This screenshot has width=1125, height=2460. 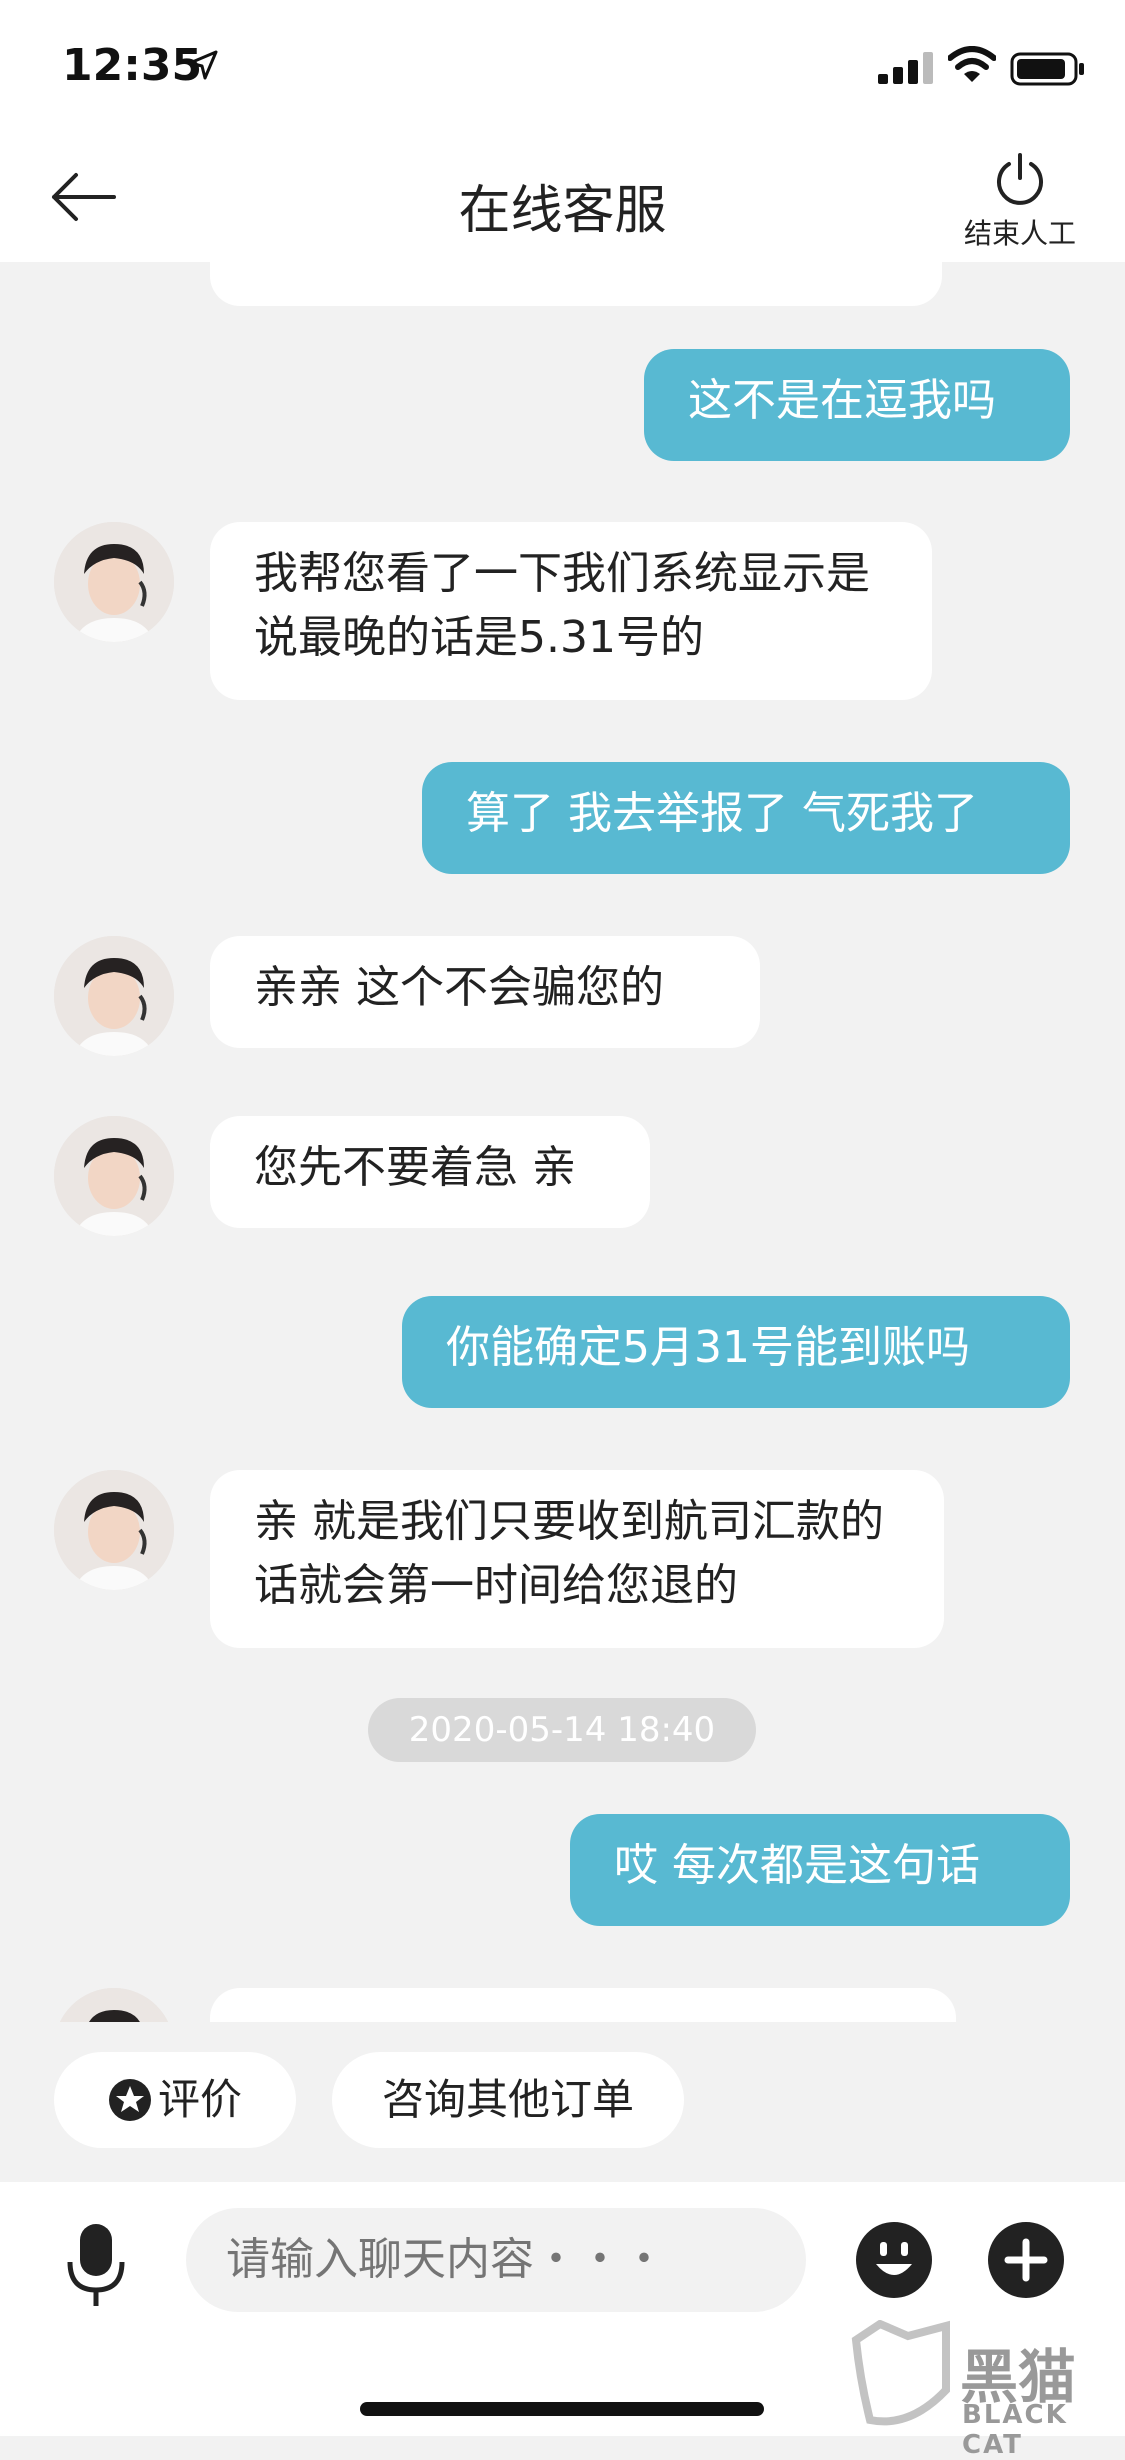 I want to click on end-human-service-button: 结束人工, so click(x=1020, y=202).